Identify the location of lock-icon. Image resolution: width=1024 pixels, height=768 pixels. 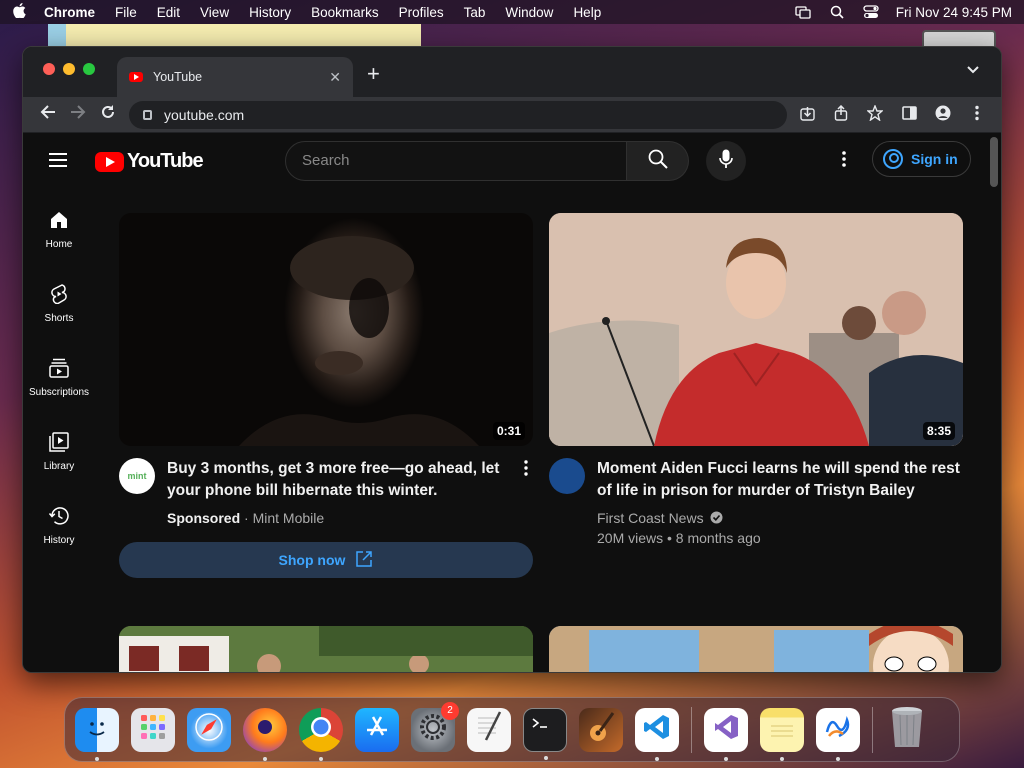
(147, 114).